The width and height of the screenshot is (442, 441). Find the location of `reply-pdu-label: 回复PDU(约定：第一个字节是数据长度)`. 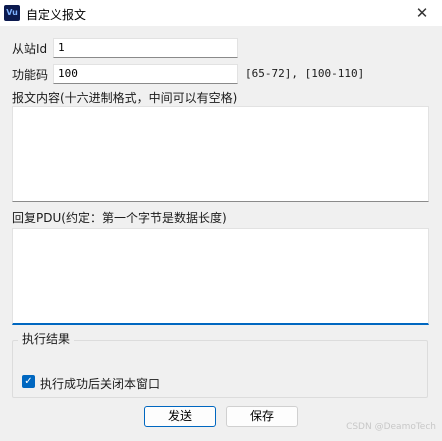

reply-pdu-label: 回复PDU(约定：第一个字节是数据长度) is located at coordinates (119, 218).